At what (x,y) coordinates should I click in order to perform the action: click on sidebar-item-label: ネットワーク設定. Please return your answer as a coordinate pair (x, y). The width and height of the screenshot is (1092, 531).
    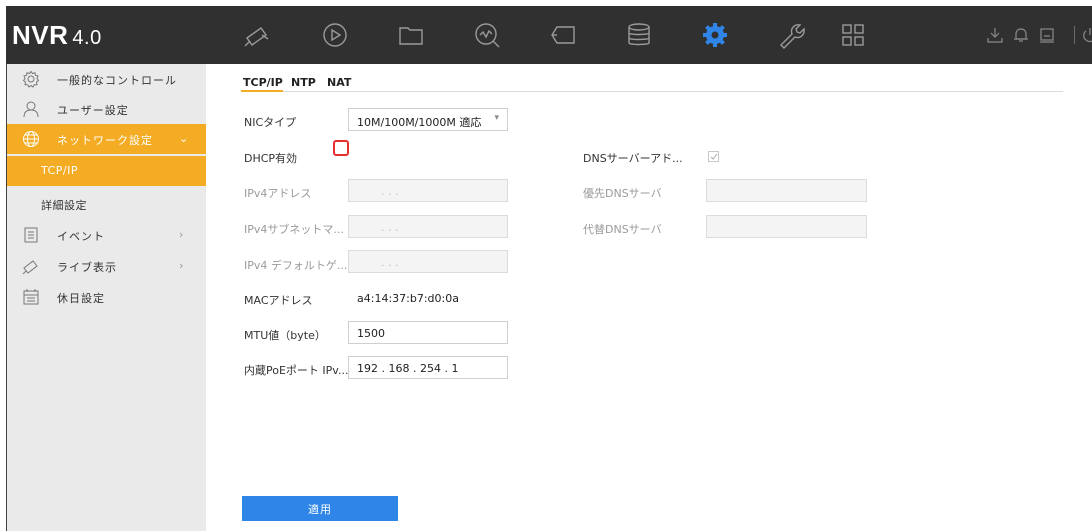
    Looking at the image, I should click on (105, 140).